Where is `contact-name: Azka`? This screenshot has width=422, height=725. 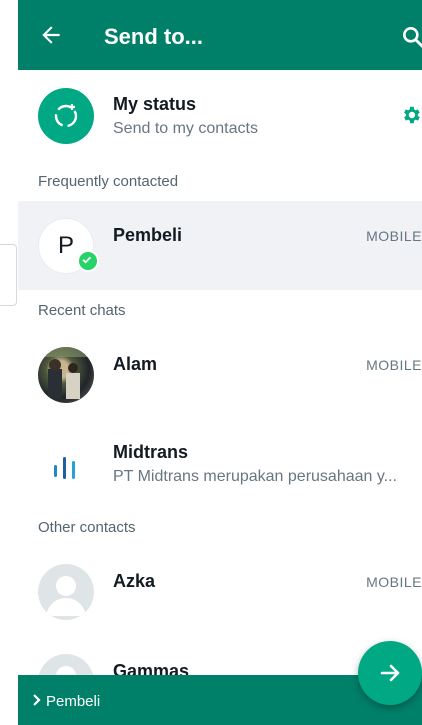 contact-name: Azka is located at coordinates (134, 581).